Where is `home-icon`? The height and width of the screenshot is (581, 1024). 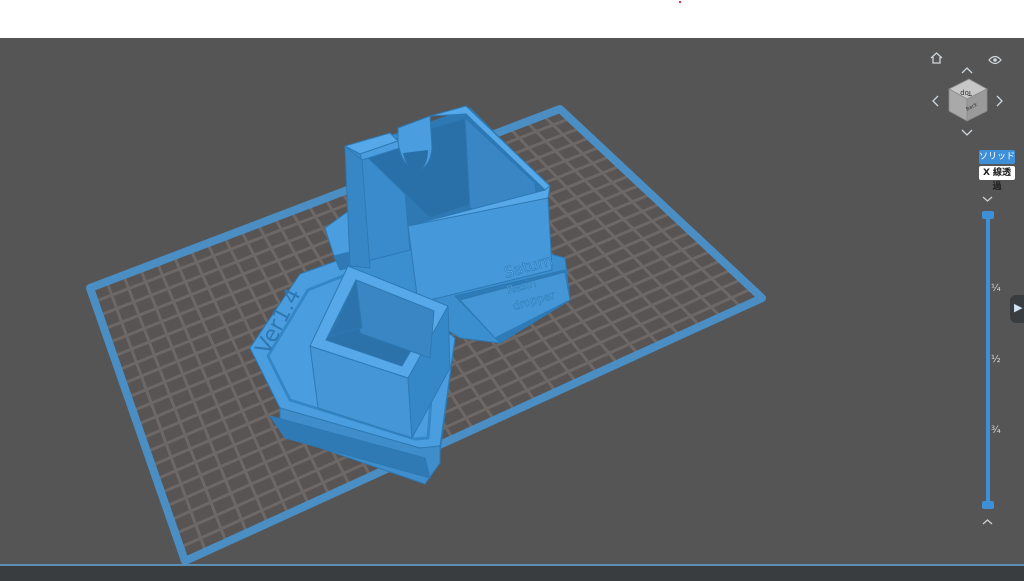
home-icon is located at coordinates (936, 59).